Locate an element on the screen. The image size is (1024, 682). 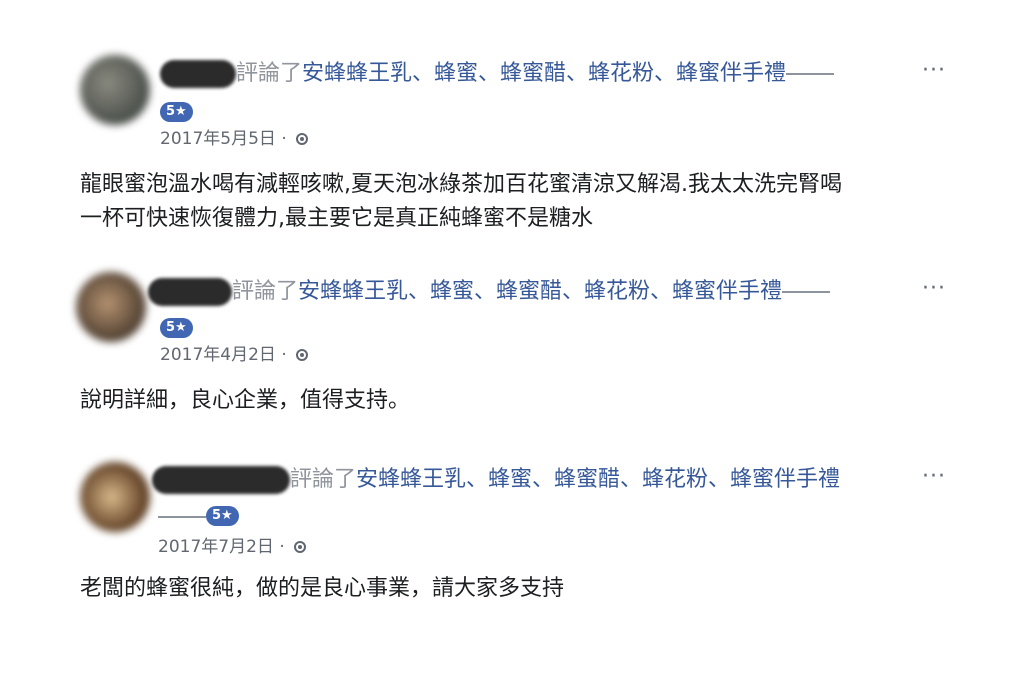
review-meta: 2017年4月2日 · is located at coordinates (234, 355).